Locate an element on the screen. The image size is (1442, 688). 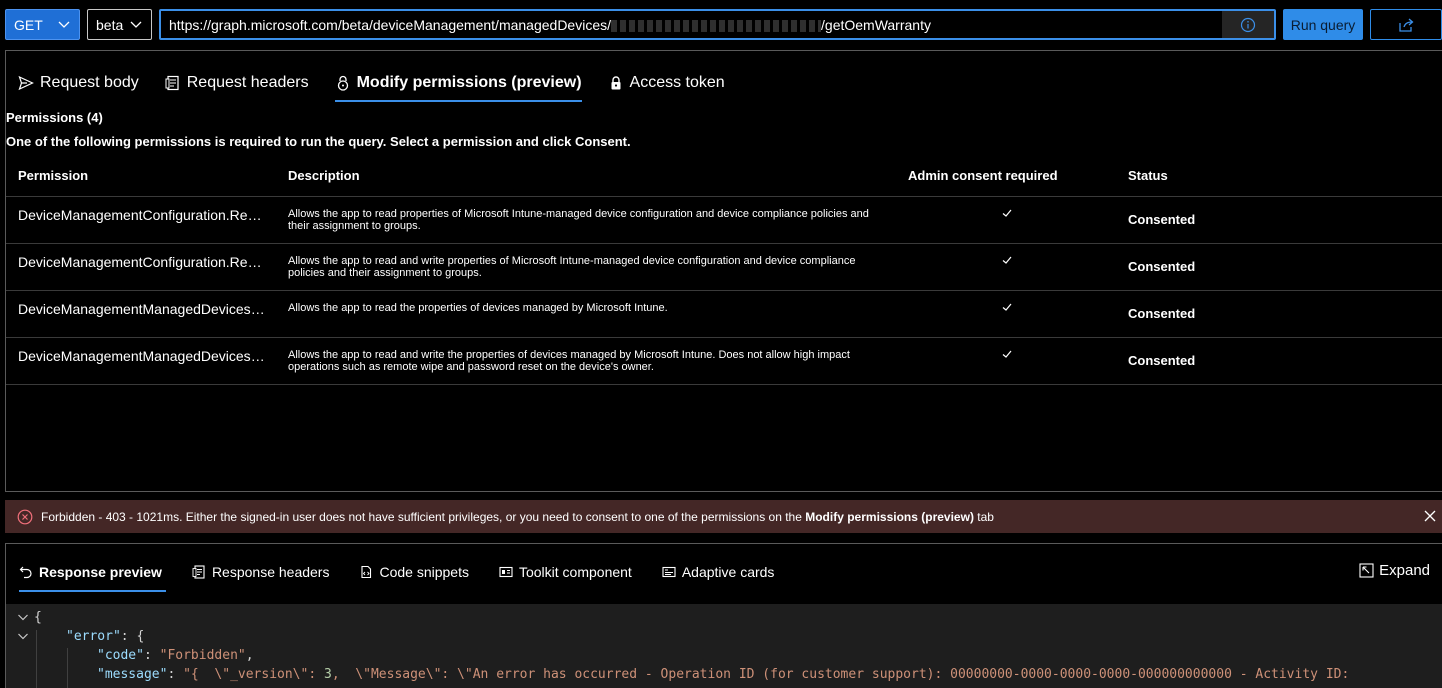
tab-label: Adaptive cards is located at coordinates (728, 572).